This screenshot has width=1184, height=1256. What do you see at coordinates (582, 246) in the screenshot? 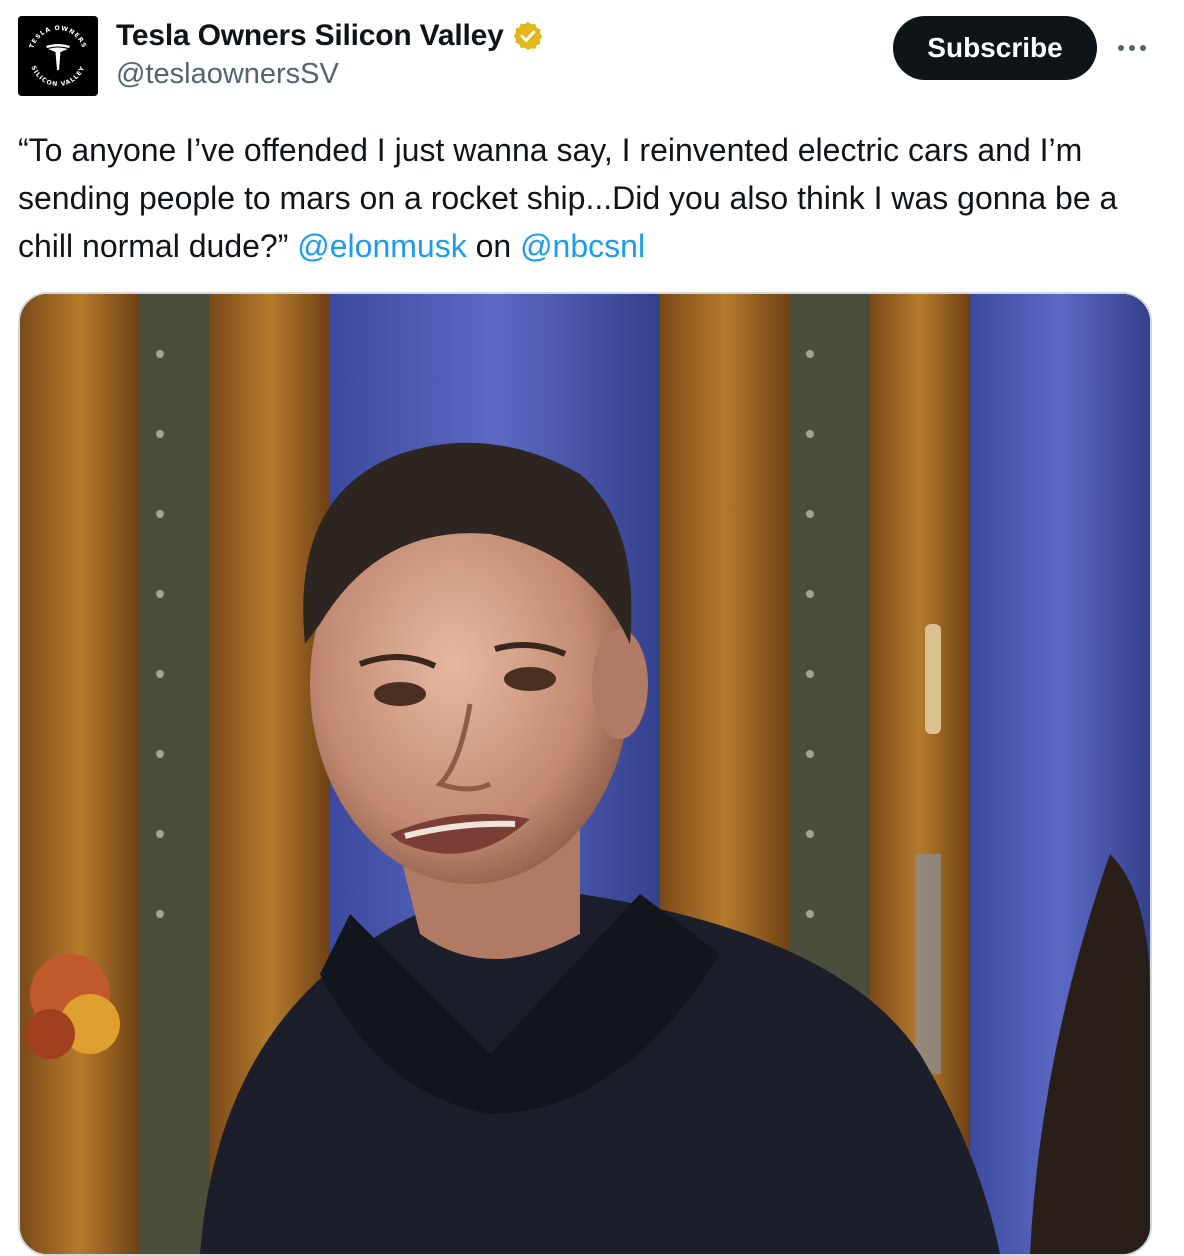
I see `mention-nbcsnl: @nbcsnl` at bounding box center [582, 246].